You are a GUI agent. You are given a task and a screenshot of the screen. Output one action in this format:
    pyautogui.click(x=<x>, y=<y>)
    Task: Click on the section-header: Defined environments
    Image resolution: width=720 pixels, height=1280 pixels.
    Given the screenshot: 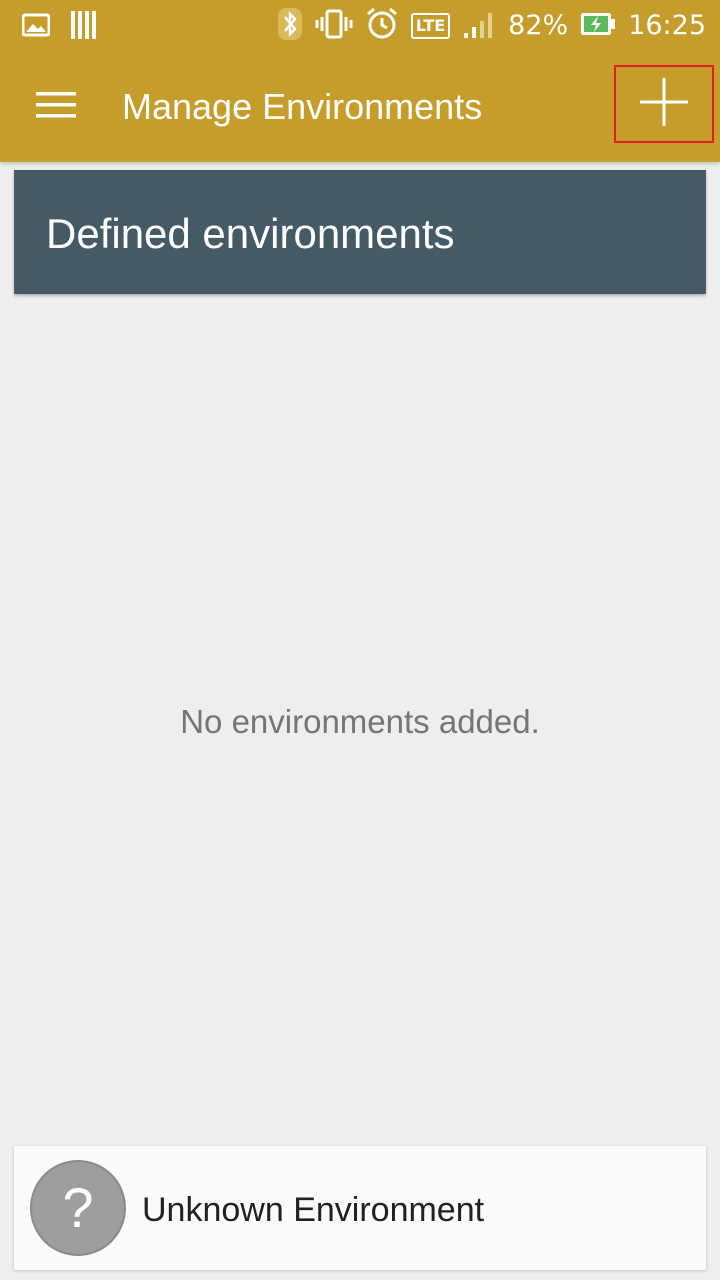 What is the action you would take?
    pyautogui.click(x=360, y=232)
    